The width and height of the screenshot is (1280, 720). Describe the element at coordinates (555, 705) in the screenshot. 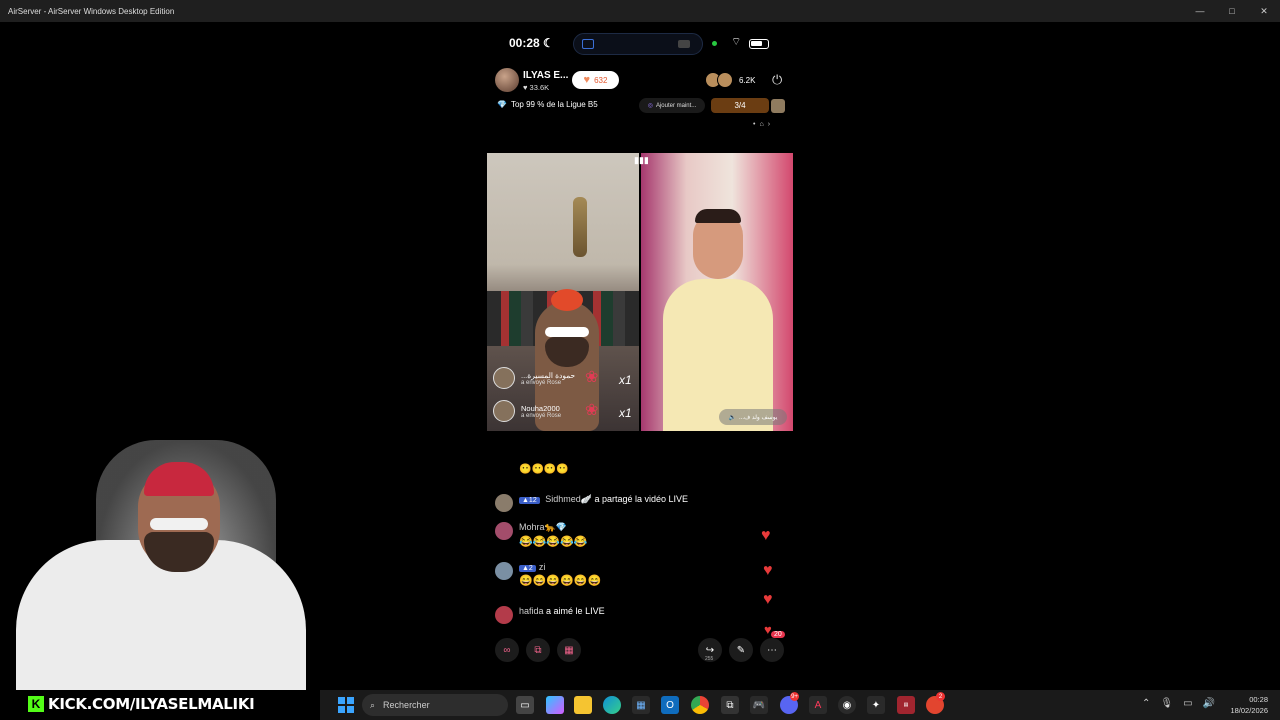

I see `copilot-icon` at that location.